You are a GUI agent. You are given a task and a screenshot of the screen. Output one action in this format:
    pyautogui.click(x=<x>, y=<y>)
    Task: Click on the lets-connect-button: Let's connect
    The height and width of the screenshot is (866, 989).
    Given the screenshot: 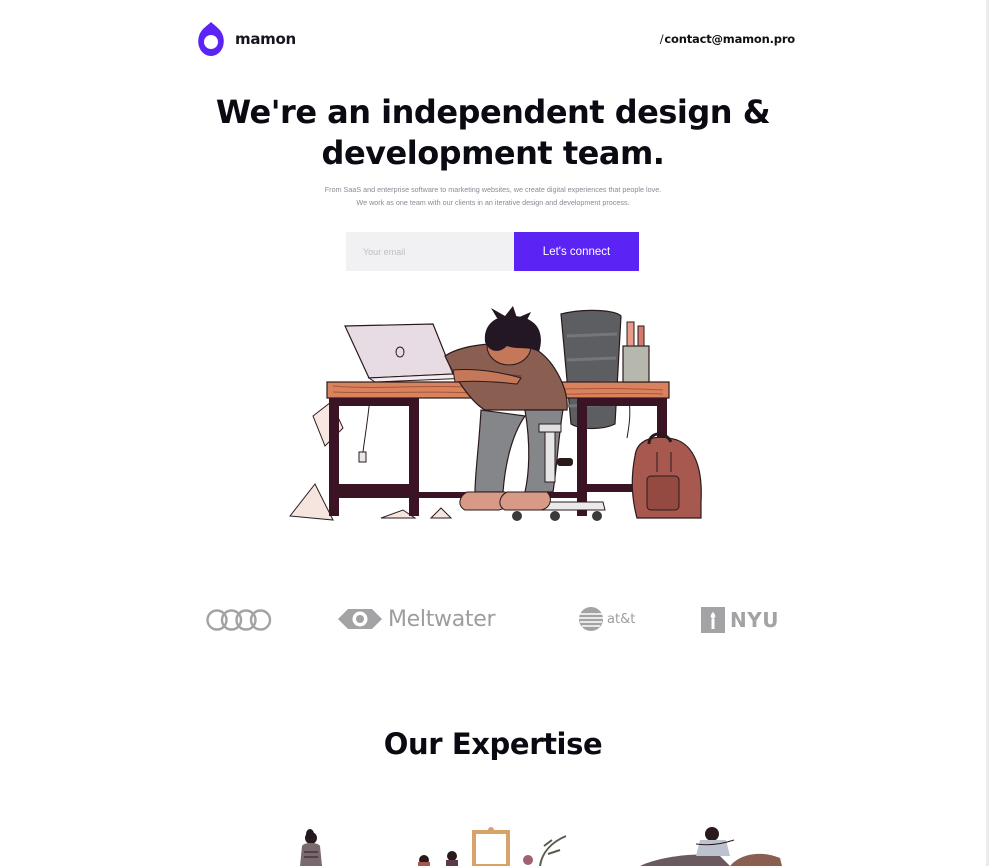 What is the action you would take?
    pyautogui.click(x=576, y=251)
    